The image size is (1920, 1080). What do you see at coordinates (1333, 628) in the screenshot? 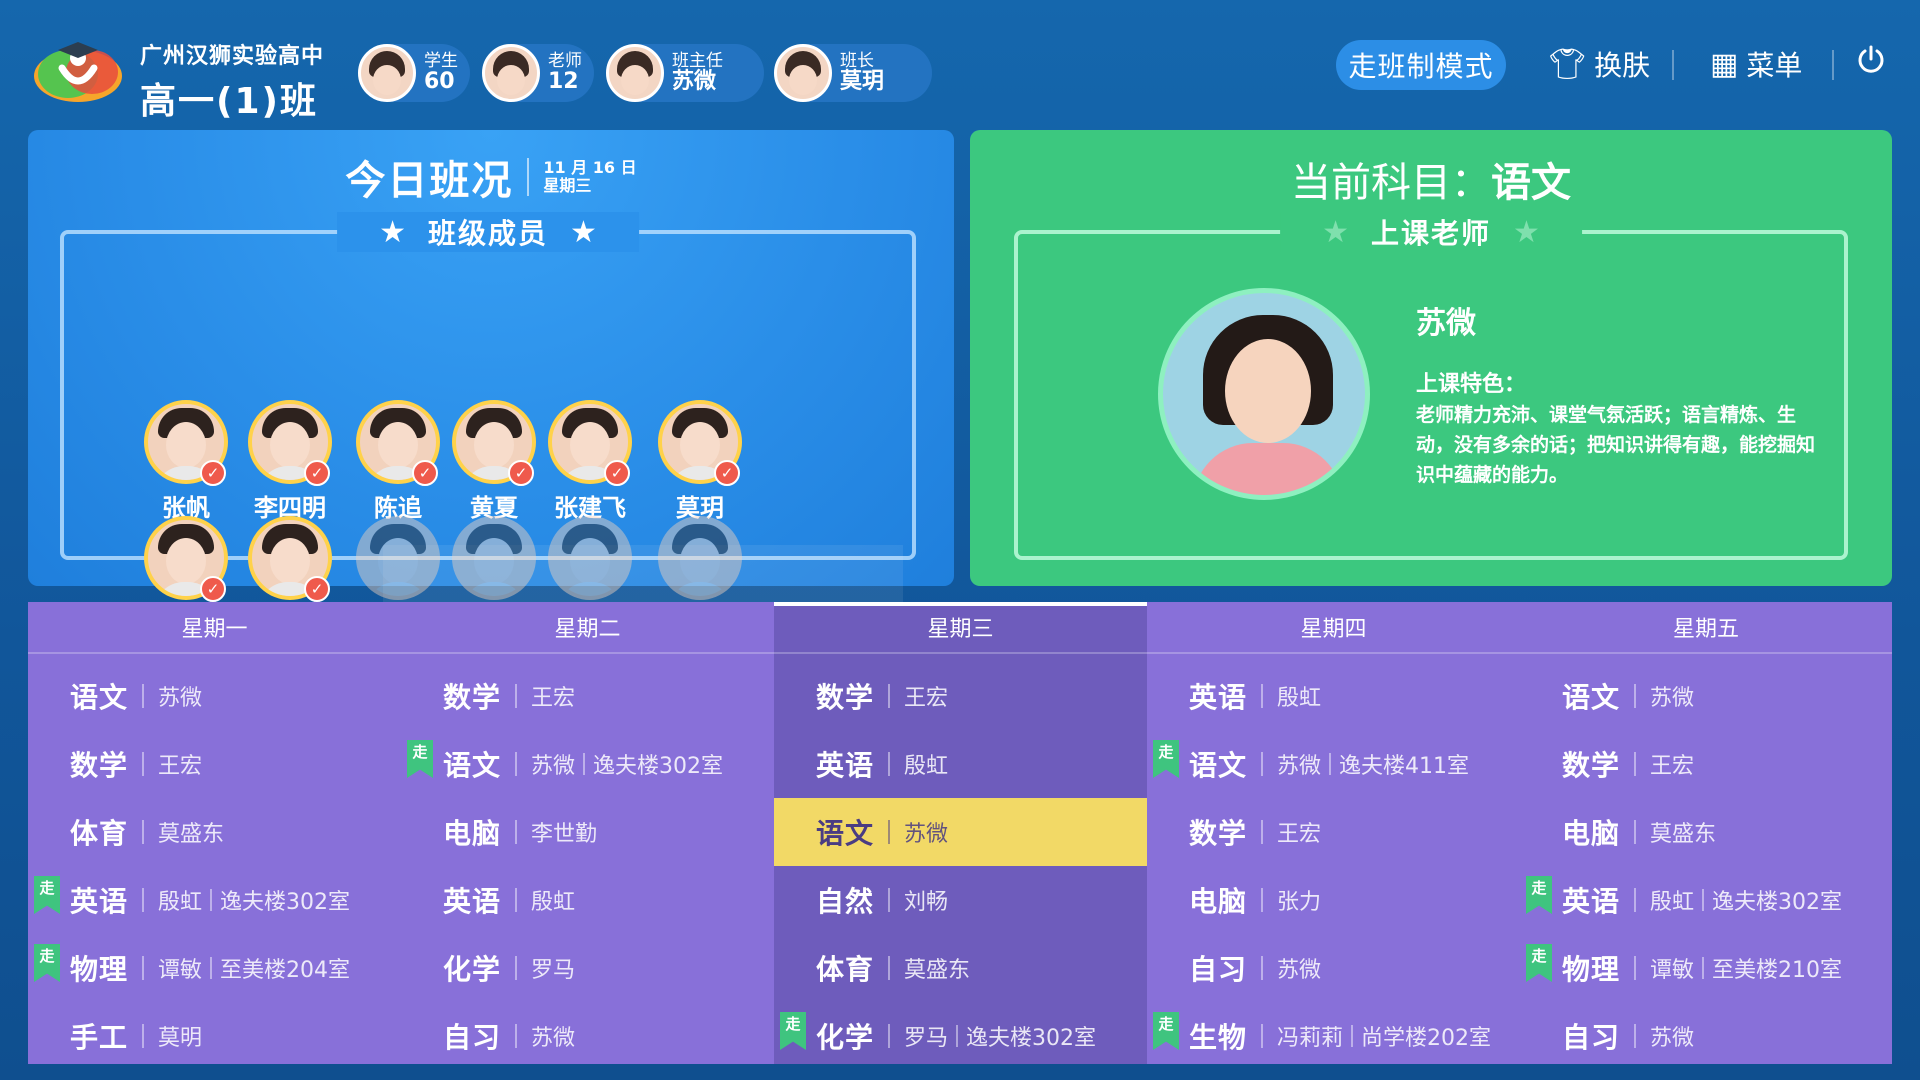
I see `day-header: 星期四` at bounding box center [1333, 628].